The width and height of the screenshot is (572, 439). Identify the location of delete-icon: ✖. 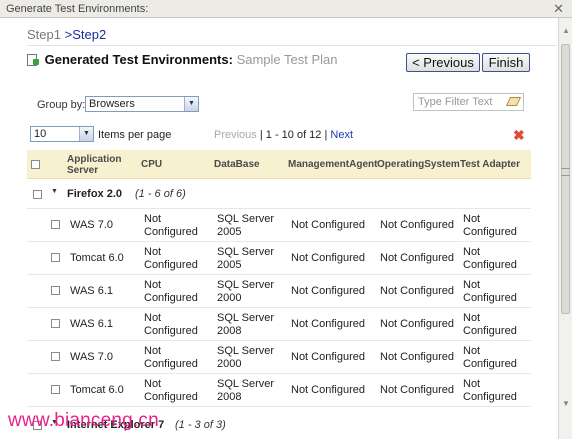
(519, 135).